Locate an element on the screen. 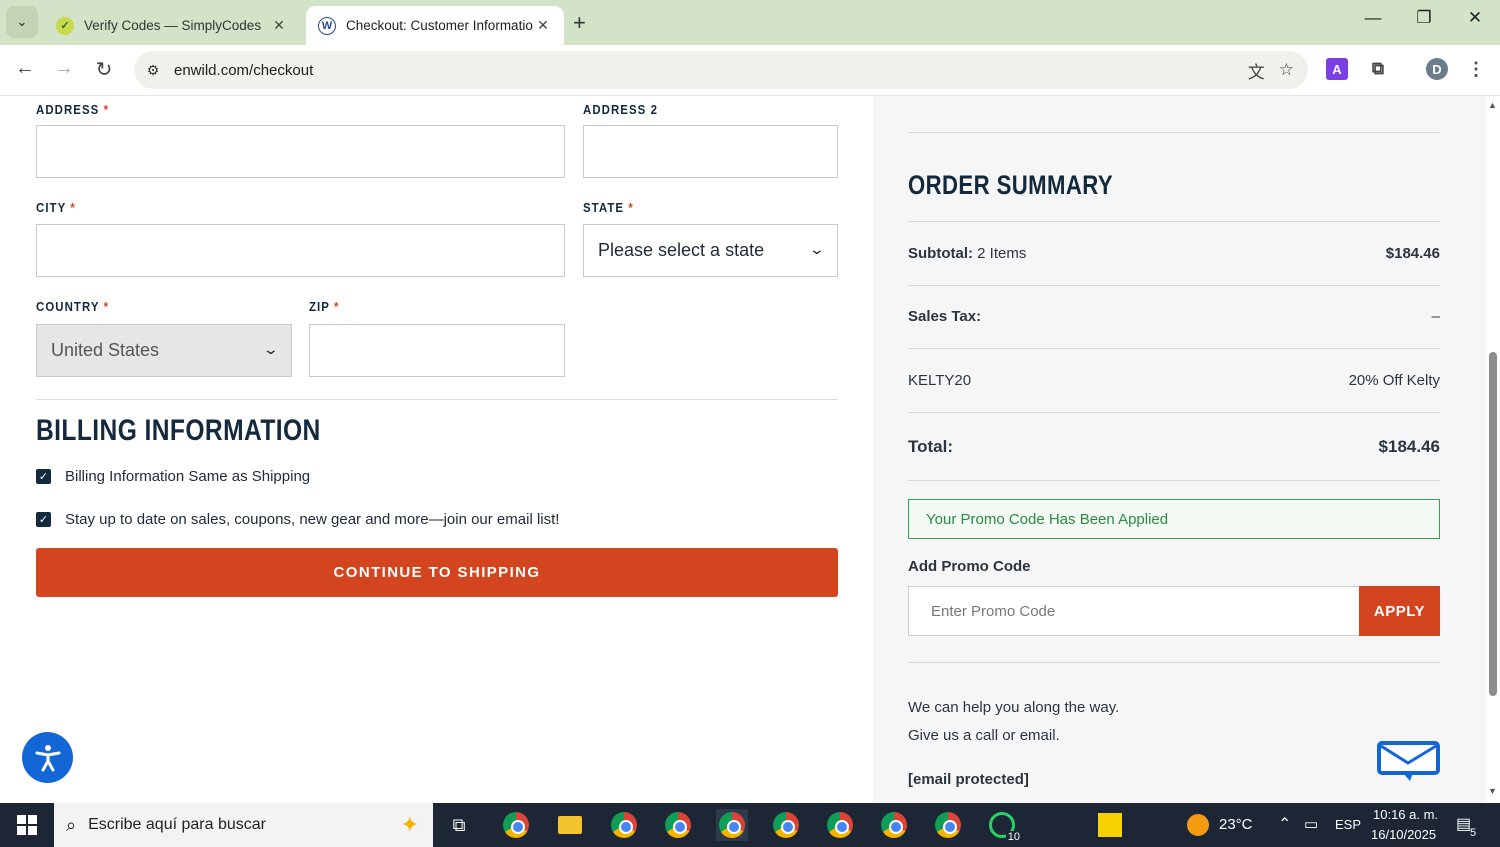 This screenshot has width=1500, height=847. notifications-icon: ▤ is located at coordinates (1463, 824).